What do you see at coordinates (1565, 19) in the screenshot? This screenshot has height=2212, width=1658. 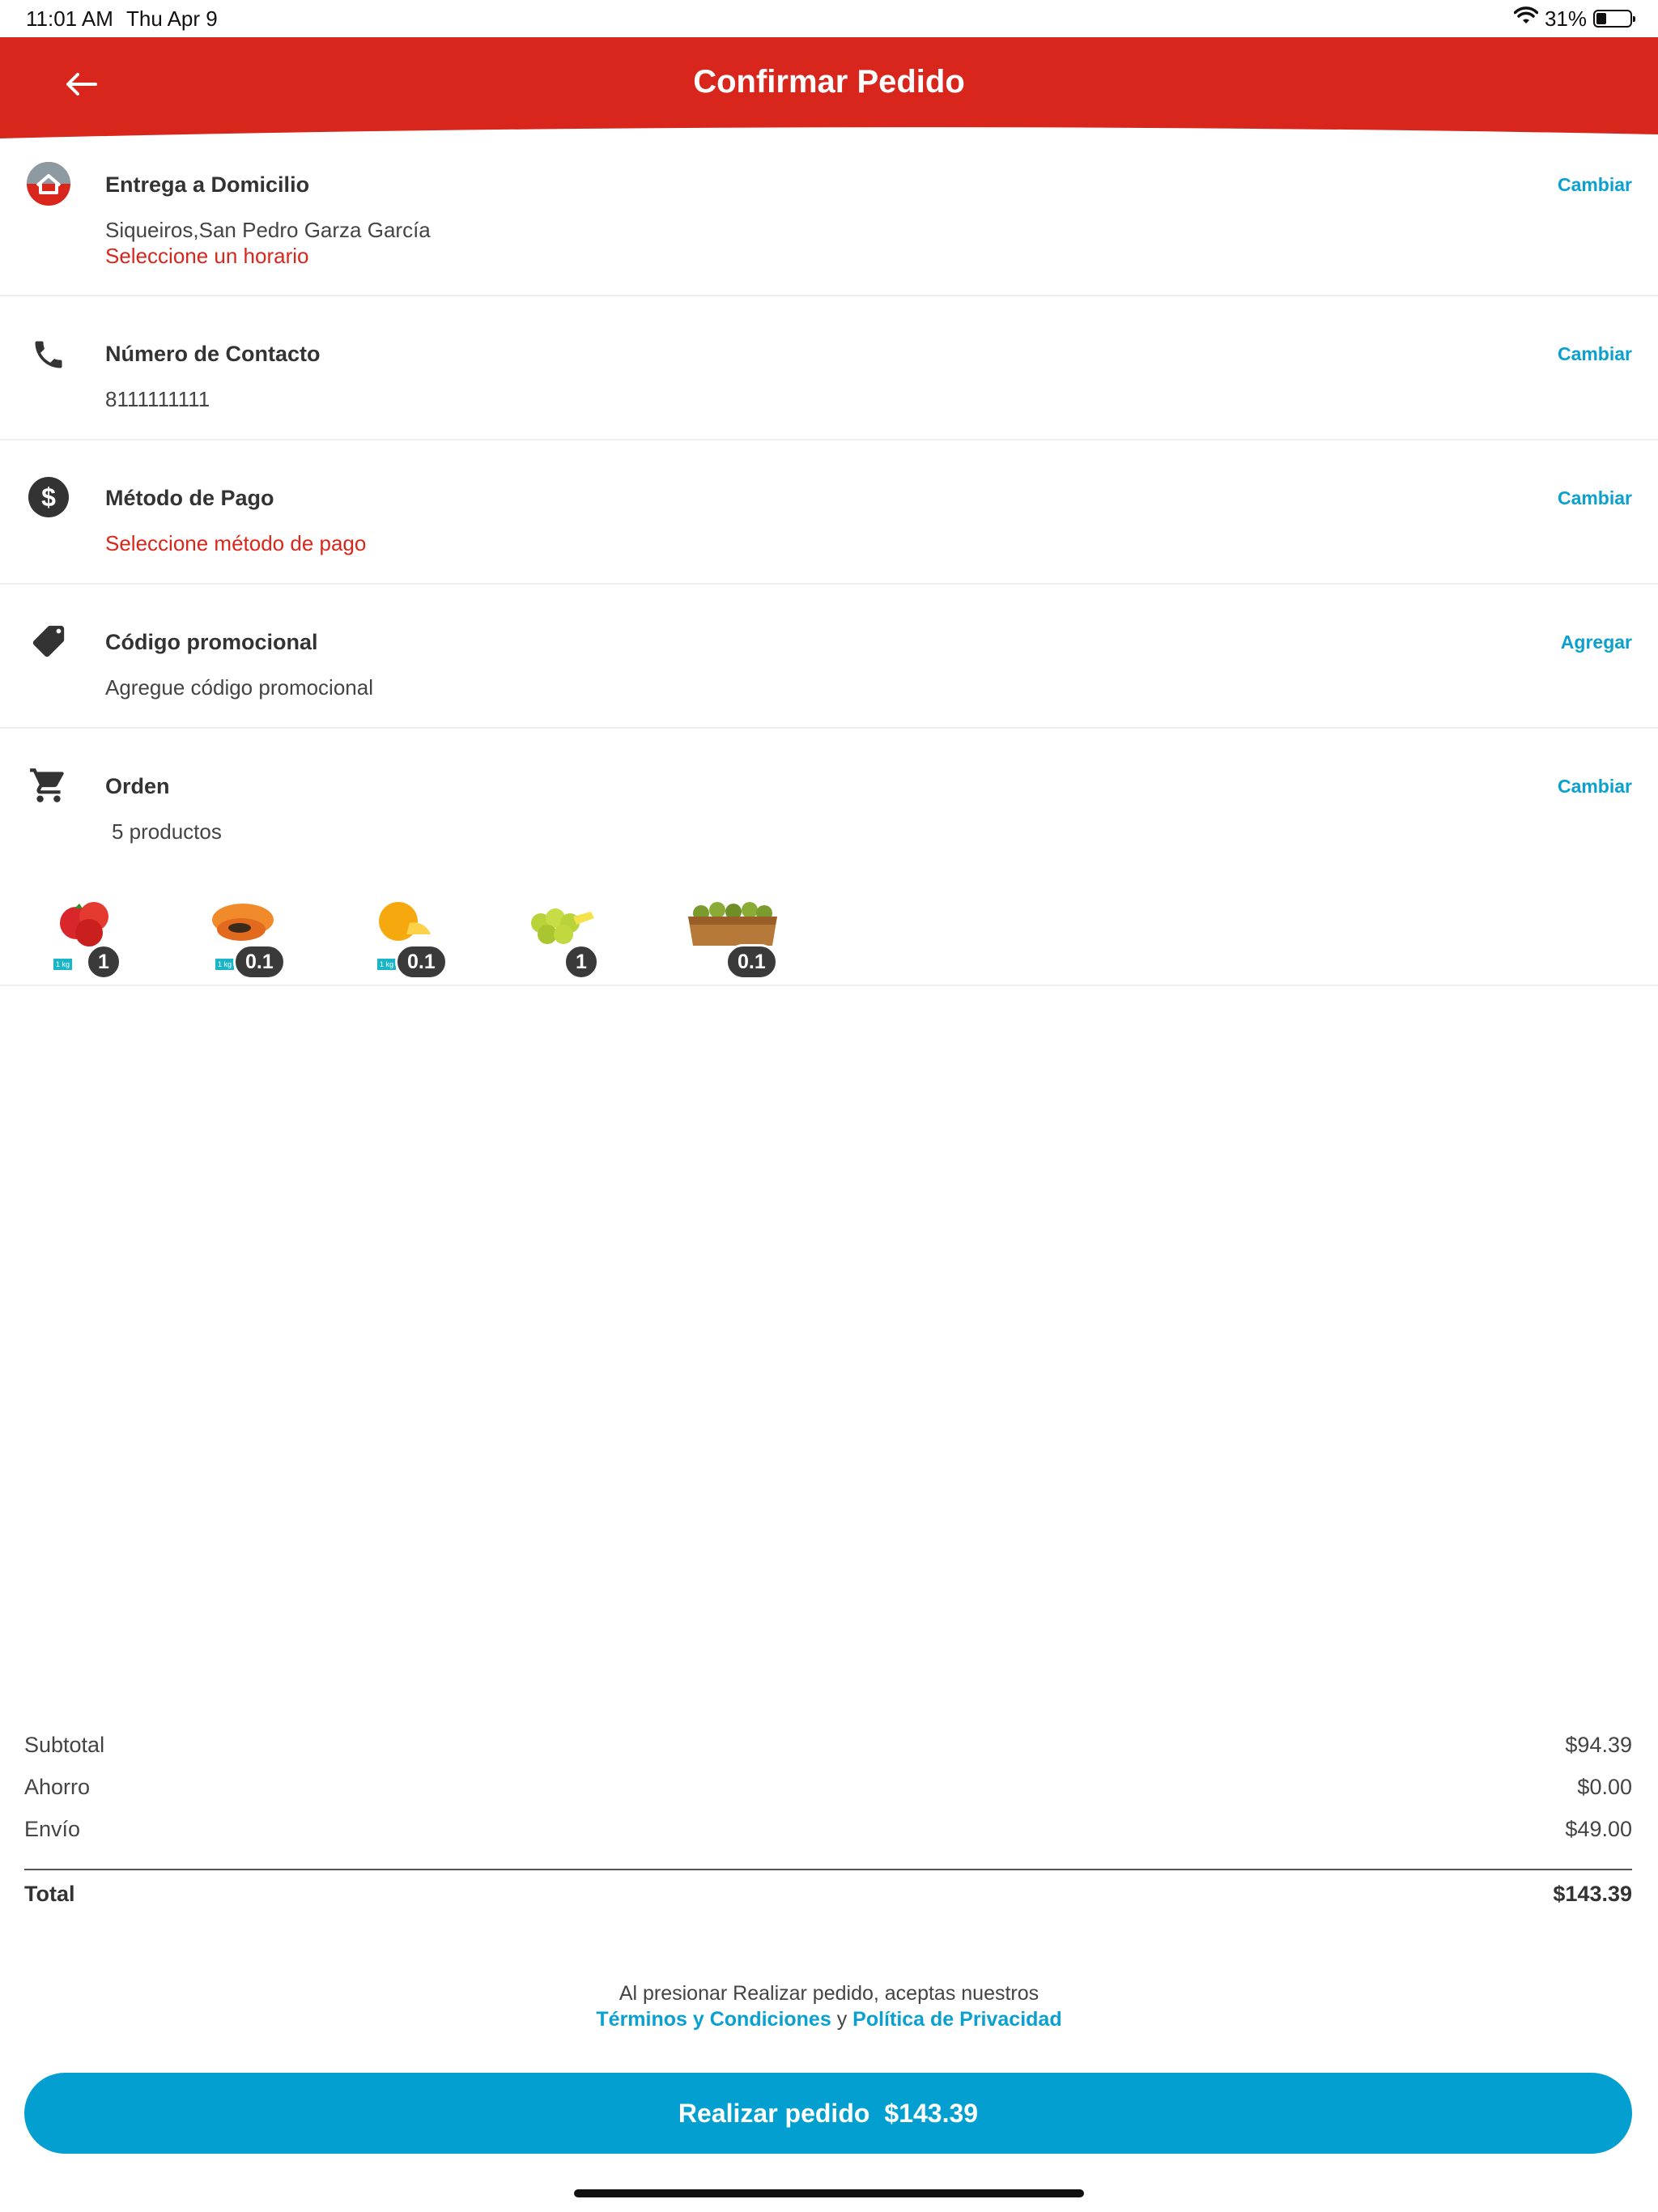 I see `battery-percent: 31%` at bounding box center [1565, 19].